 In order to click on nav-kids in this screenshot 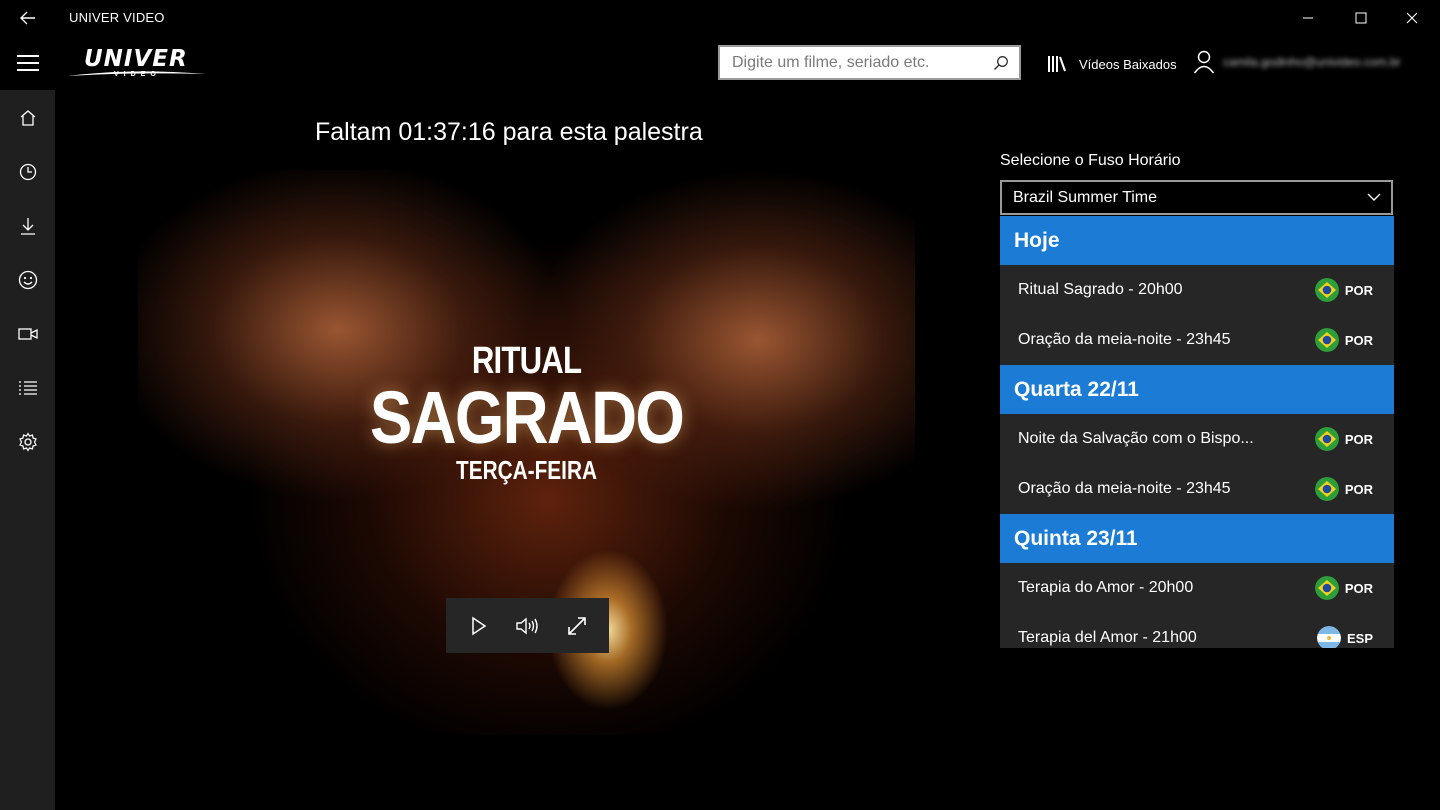, I will do `click(27, 280)`.